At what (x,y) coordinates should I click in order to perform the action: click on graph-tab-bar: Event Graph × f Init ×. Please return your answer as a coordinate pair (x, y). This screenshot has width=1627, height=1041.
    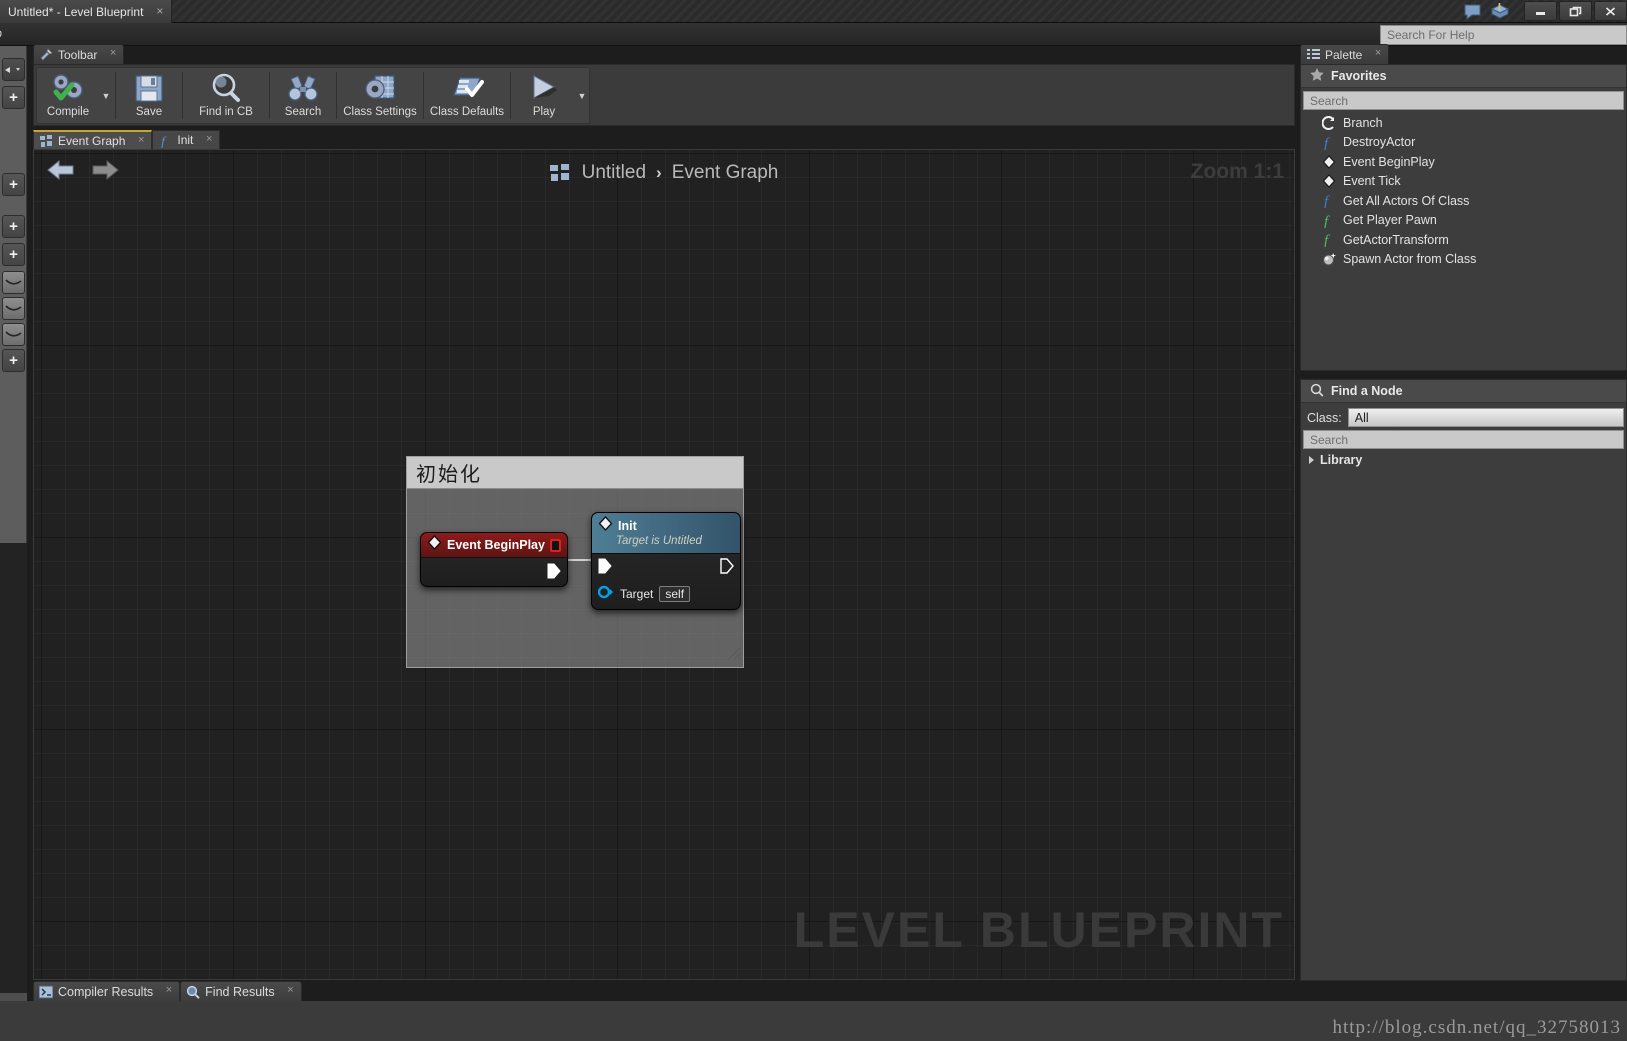
    Looking at the image, I should click on (664, 140).